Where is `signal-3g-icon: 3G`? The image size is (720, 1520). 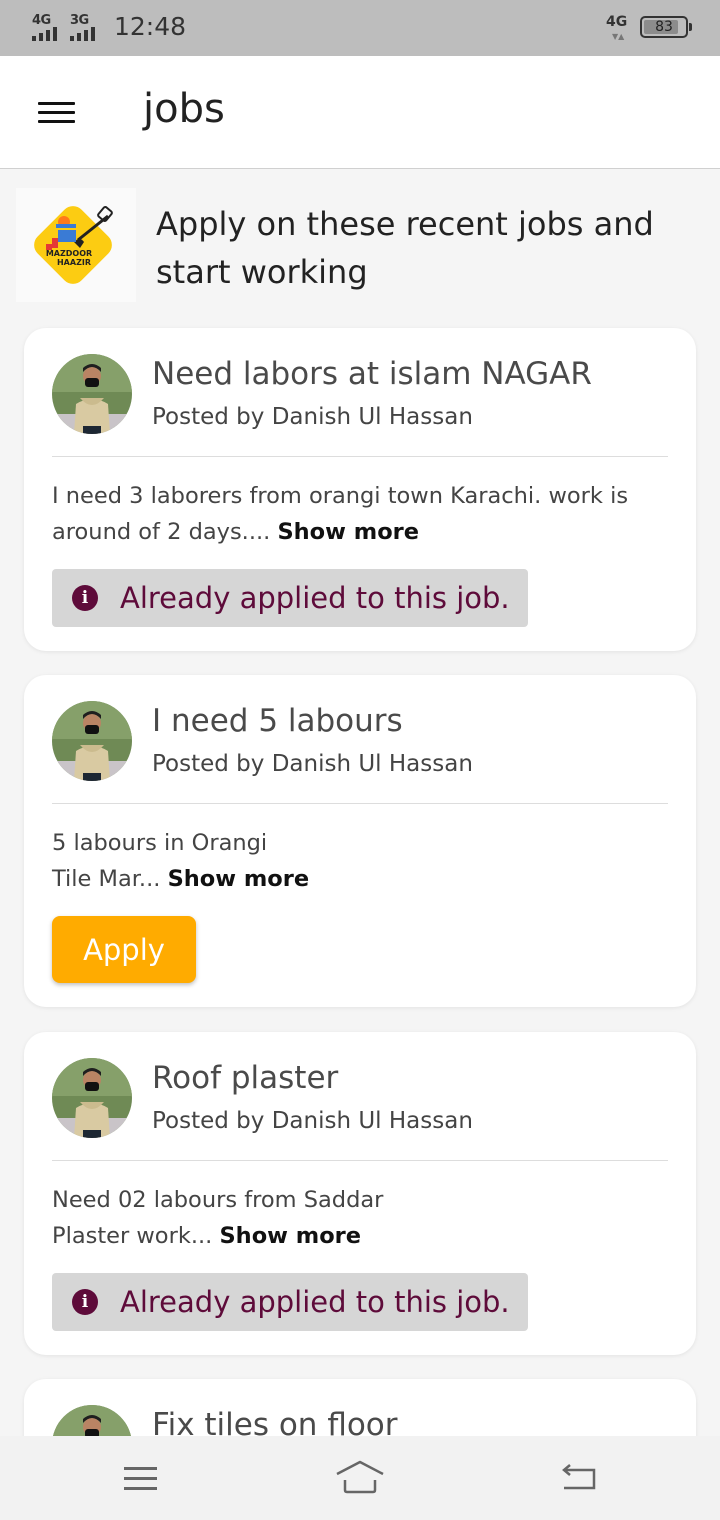
signal-3g-icon: 3G is located at coordinates (85, 27).